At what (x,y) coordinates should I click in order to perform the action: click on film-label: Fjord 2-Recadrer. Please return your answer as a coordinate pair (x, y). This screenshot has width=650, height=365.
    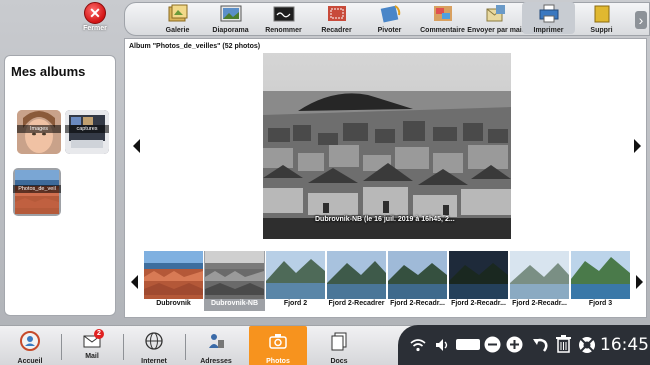
    Looking at the image, I should click on (356, 303).